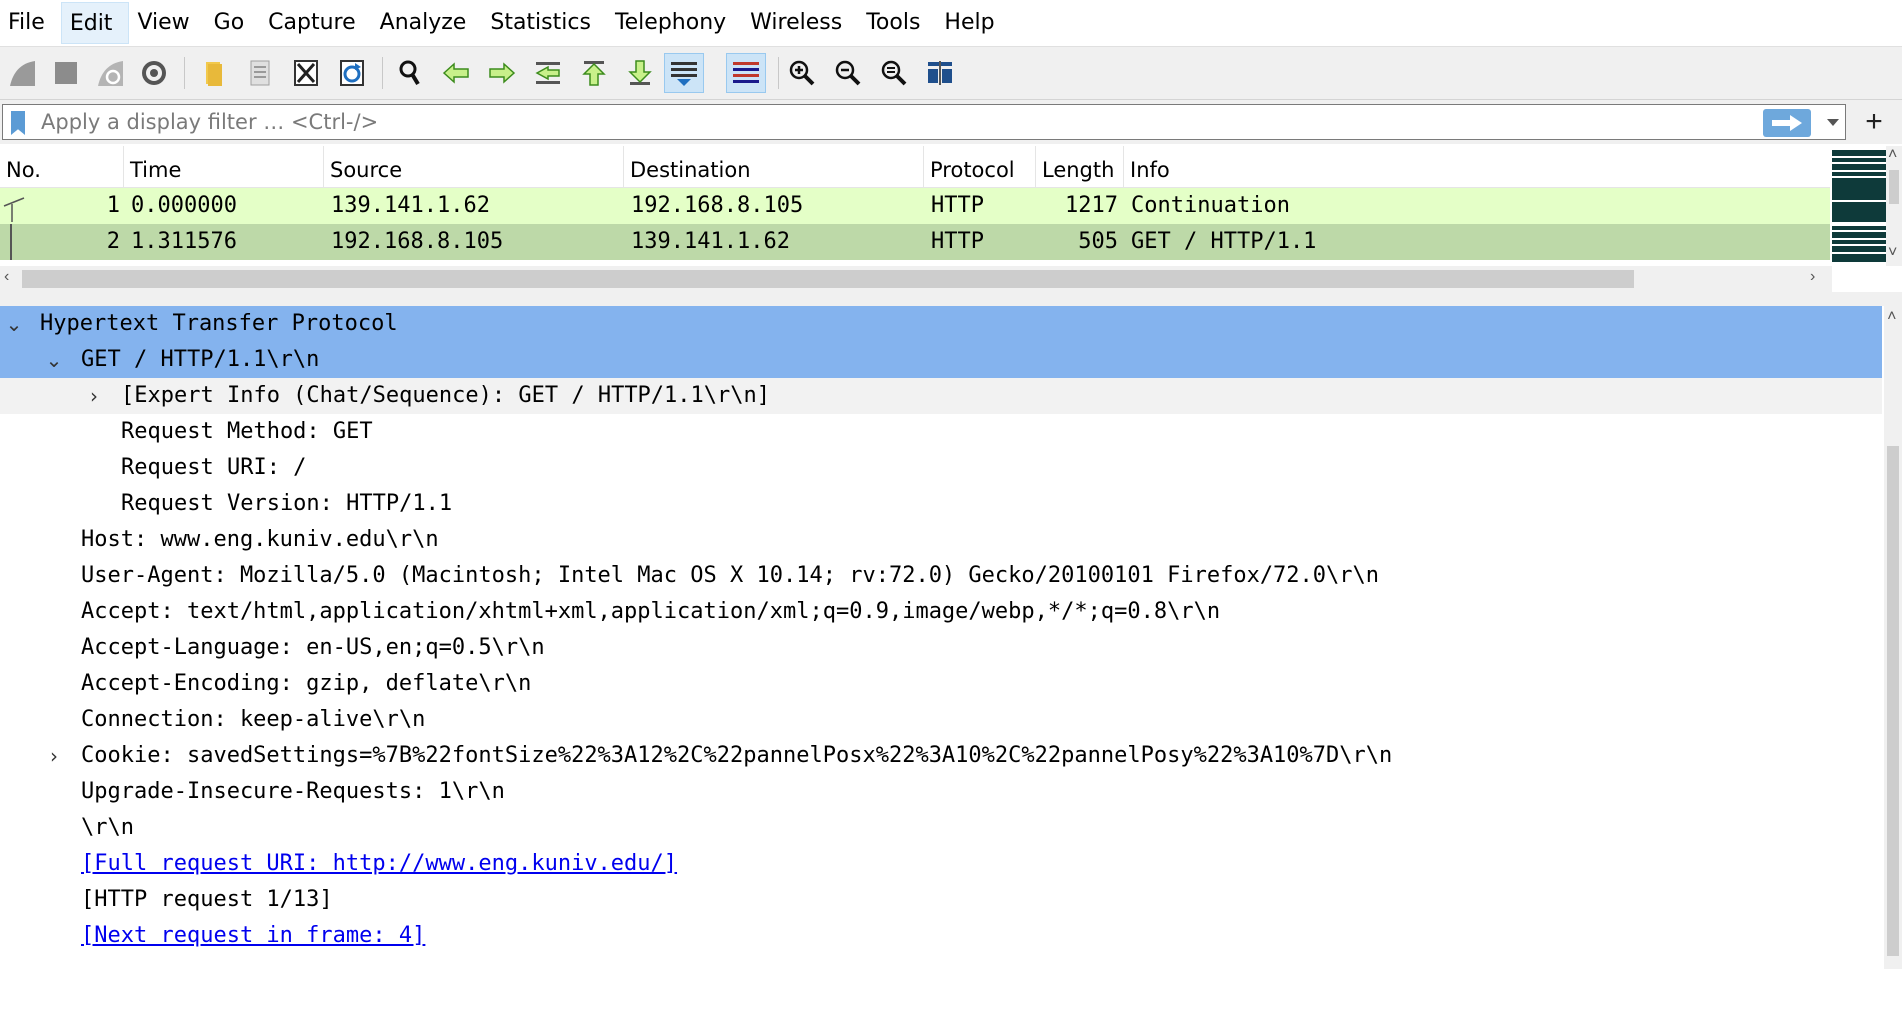 The height and width of the screenshot is (1026, 1902). I want to click on packet-length: 505, so click(1098, 241).